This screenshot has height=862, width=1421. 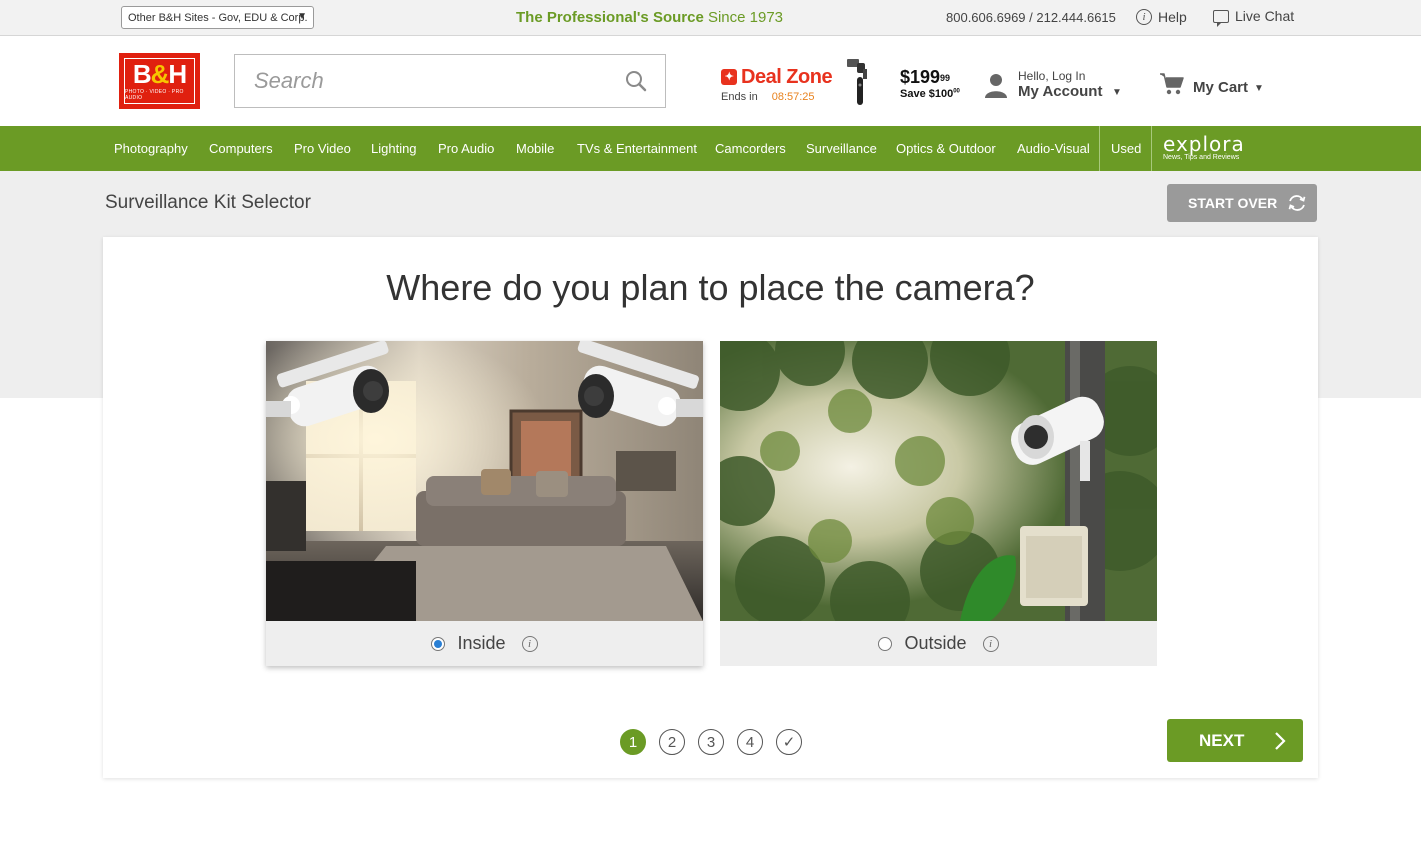 I want to click on outside-tree-photo, so click(x=938, y=481).